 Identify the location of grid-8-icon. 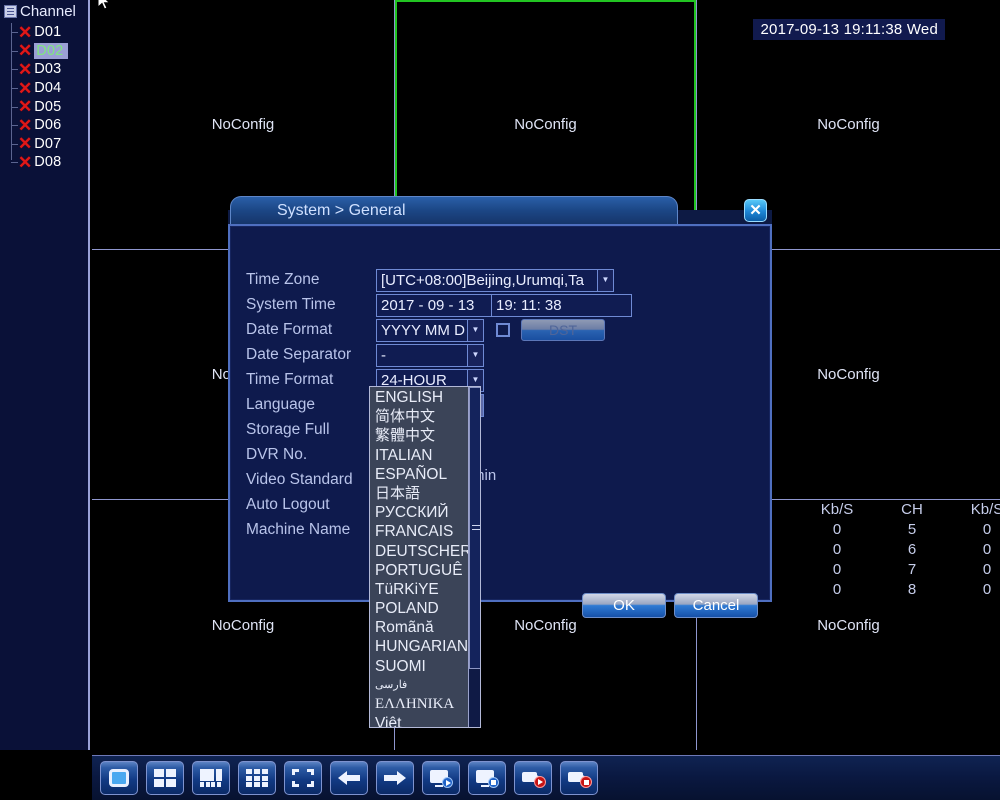
(211, 778).